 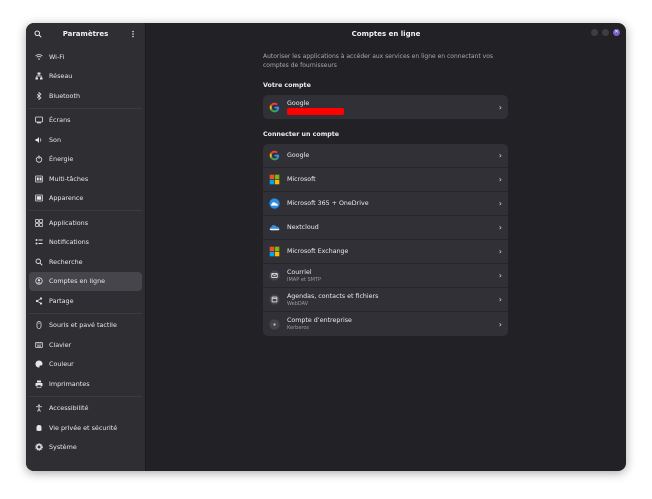 I want to click on sidebar-item-accessibility: Accessibilité, so click(x=85, y=409).